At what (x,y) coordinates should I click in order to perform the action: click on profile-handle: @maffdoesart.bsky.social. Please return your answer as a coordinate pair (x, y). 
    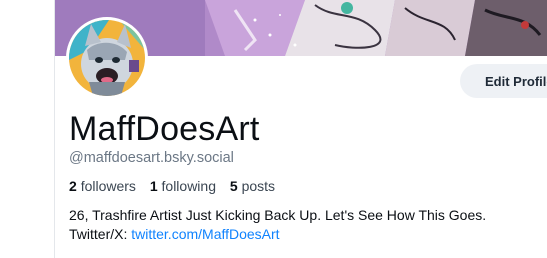
    Looking at the image, I should click on (151, 158).